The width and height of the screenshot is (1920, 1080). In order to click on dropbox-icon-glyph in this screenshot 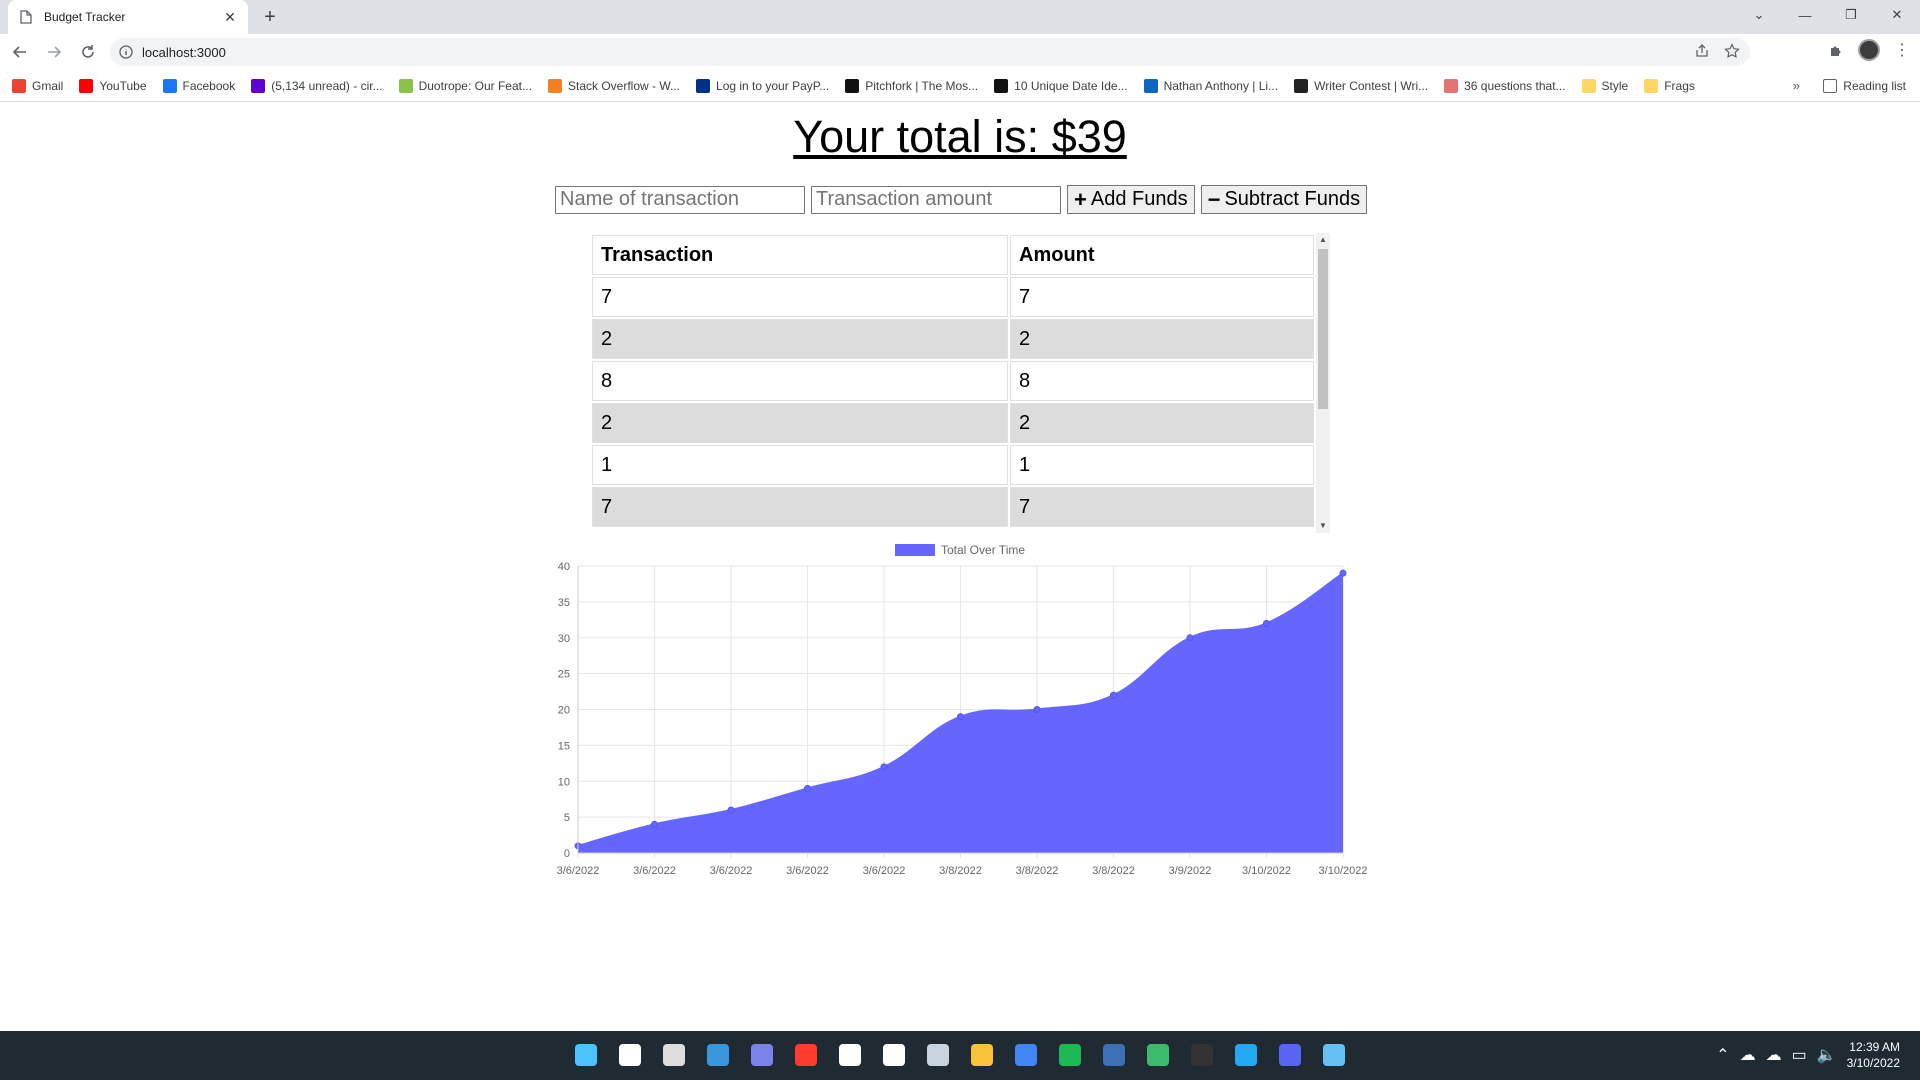, I will do `click(850, 1055)`.